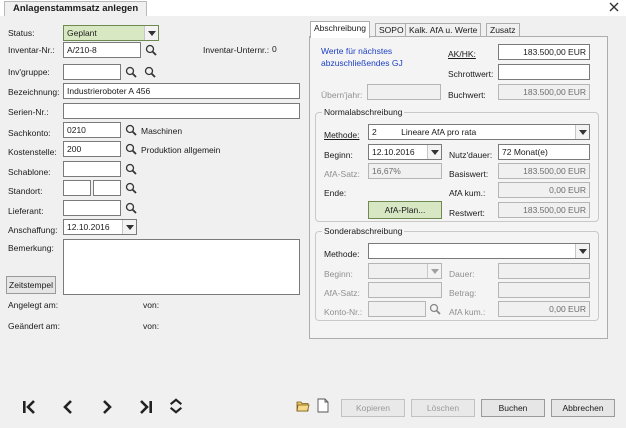 This screenshot has width=626, height=428. Describe the element at coordinates (544, 271) in the screenshot. I see `sonder-dauer-field` at that location.